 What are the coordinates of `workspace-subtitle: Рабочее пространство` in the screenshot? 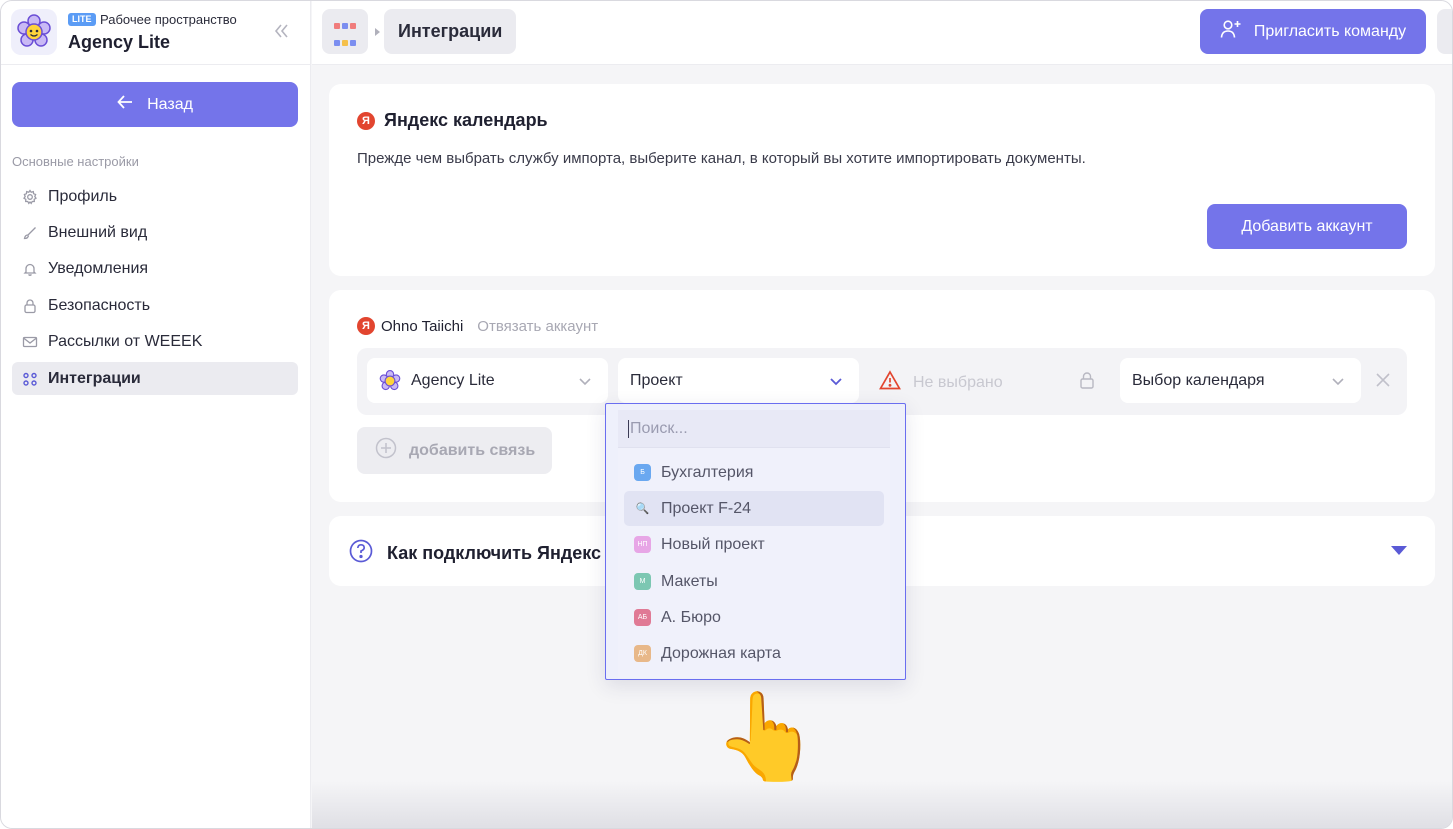 It's located at (168, 19).